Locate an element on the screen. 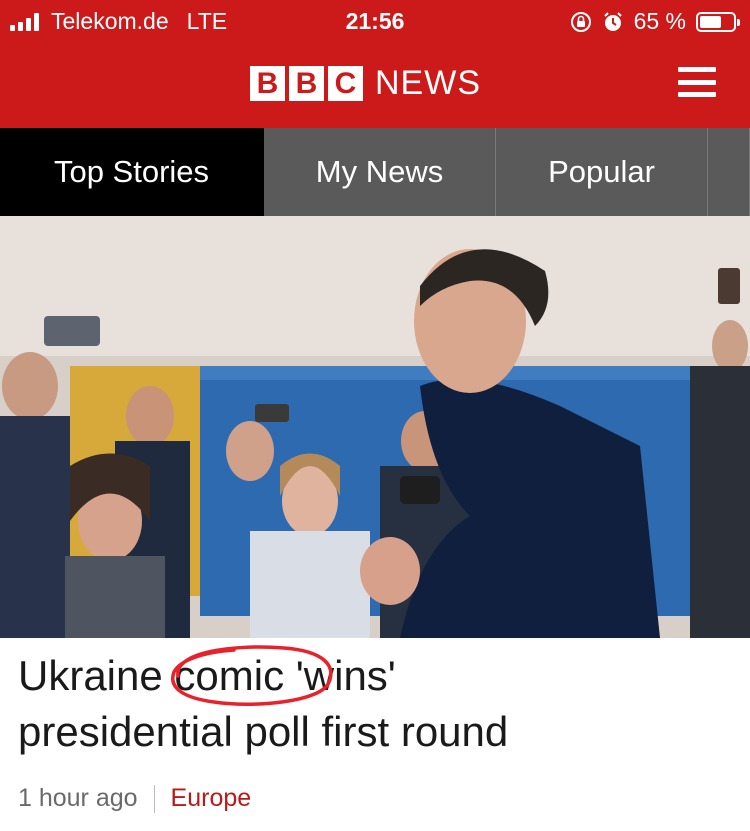 Image resolution: width=750 pixels, height=831 pixels. headline-post: 'wins' is located at coordinates (340, 675).